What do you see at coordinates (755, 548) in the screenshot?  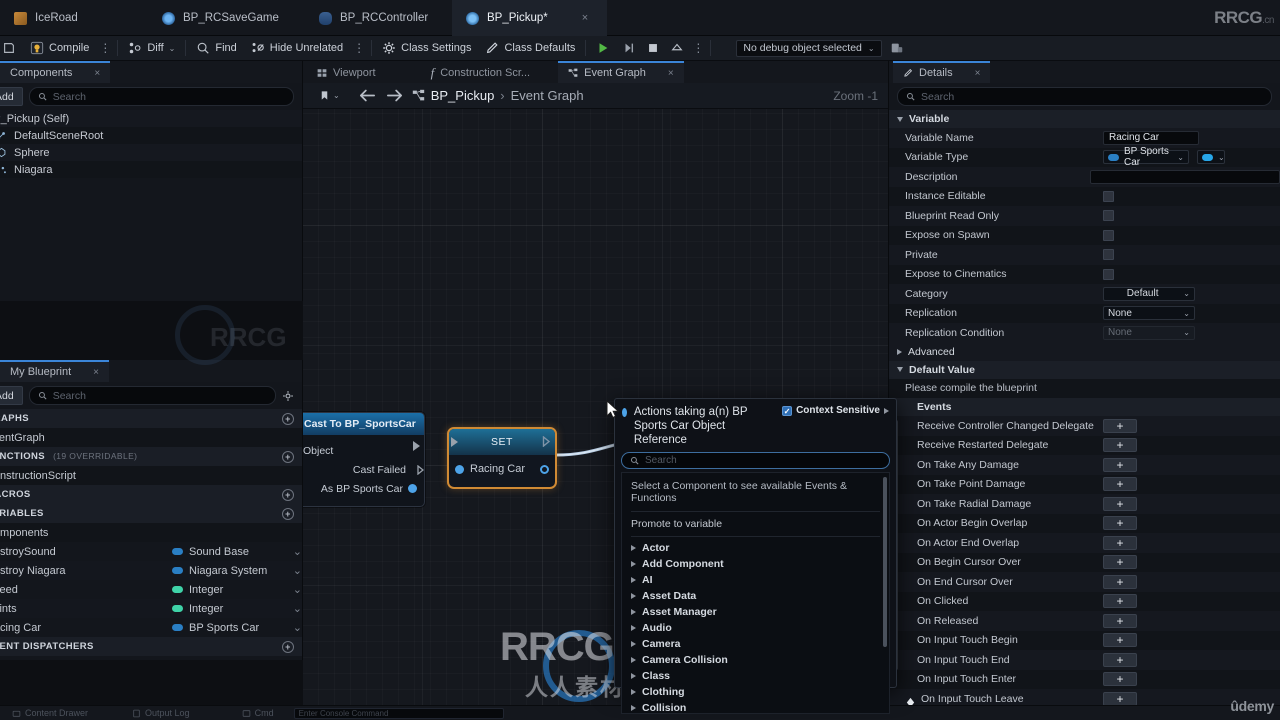 I see `context-menu-category-actor: Actor` at bounding box center [755, 548].